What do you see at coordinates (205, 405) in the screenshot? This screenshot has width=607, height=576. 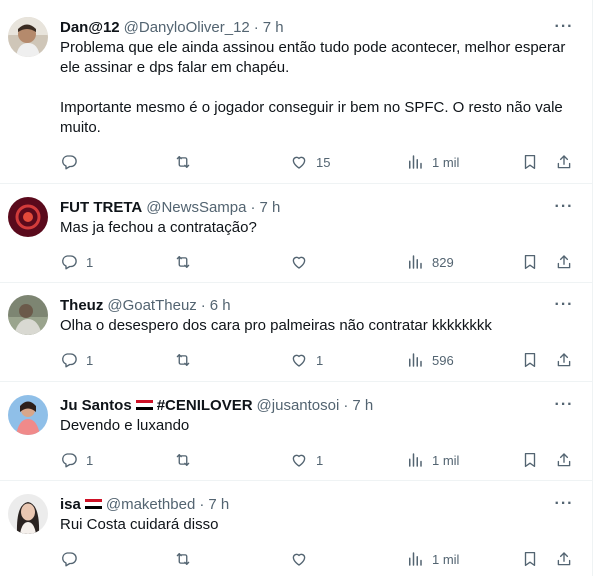 I see `display-name-suffix: #CENILOVER` at bounding box center [205, 405].